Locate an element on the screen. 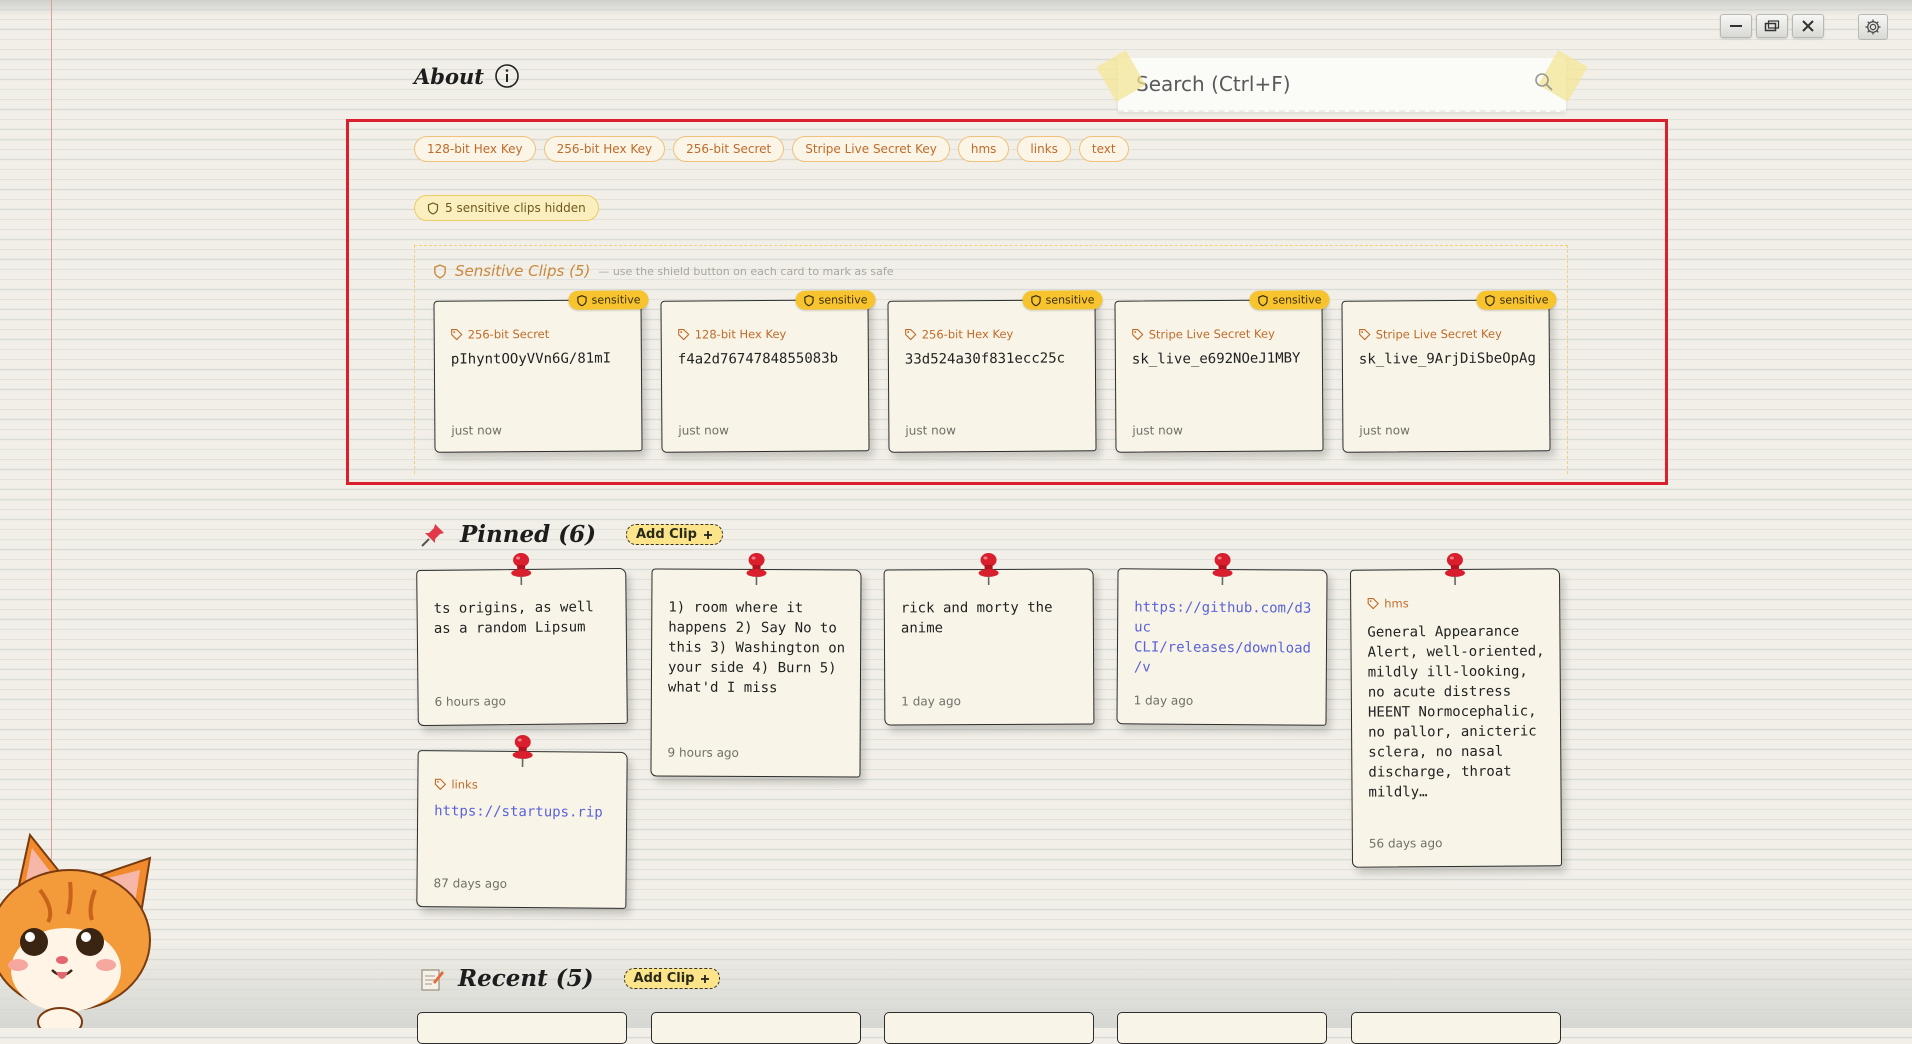 Image resolution: width=1912 pixels, height=1044 pixels. tag-filter: 256-bit Hex Key is located at coordinates (604, 149).